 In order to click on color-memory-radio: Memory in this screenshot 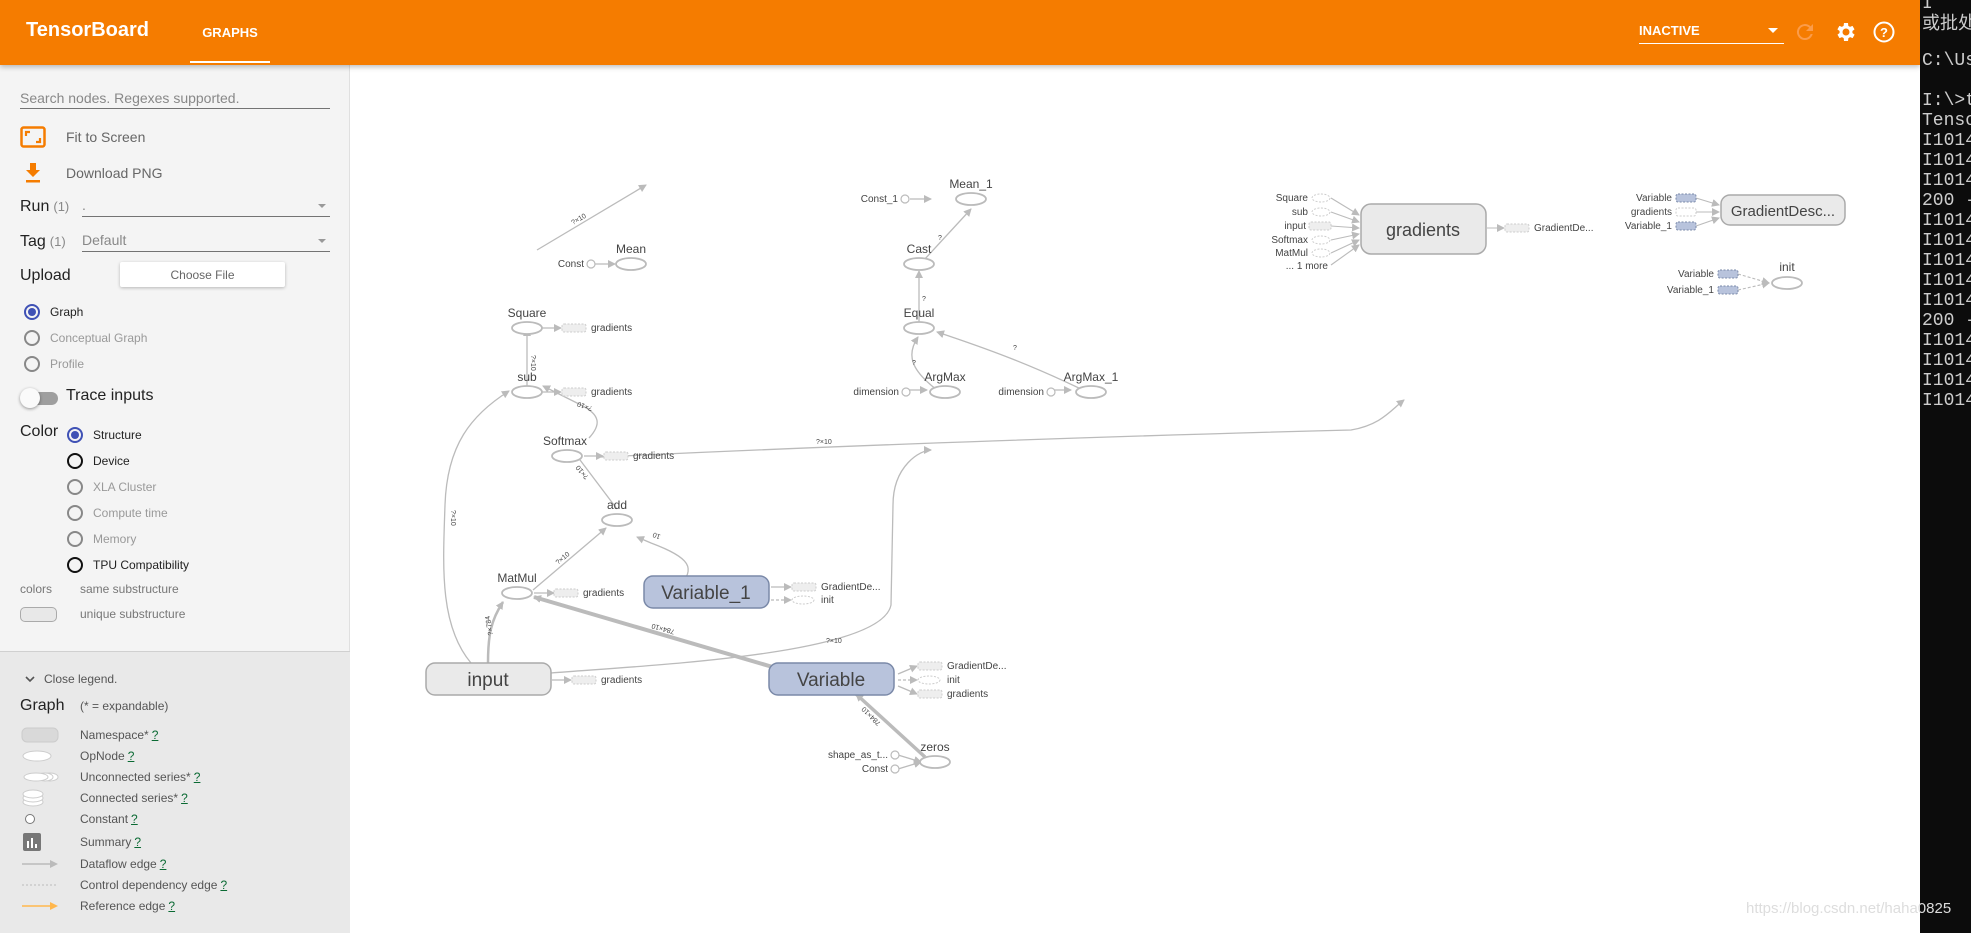, I will do `click(101, 539)`.